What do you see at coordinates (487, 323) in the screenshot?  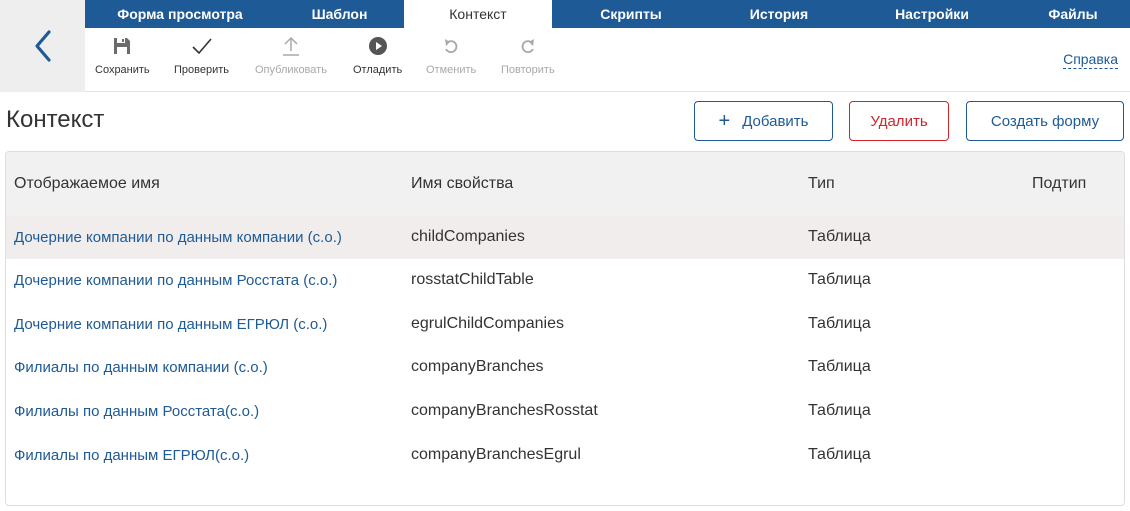 I see `property-name-cell: egrulChildCompanies` at bounding box center [487, 323].